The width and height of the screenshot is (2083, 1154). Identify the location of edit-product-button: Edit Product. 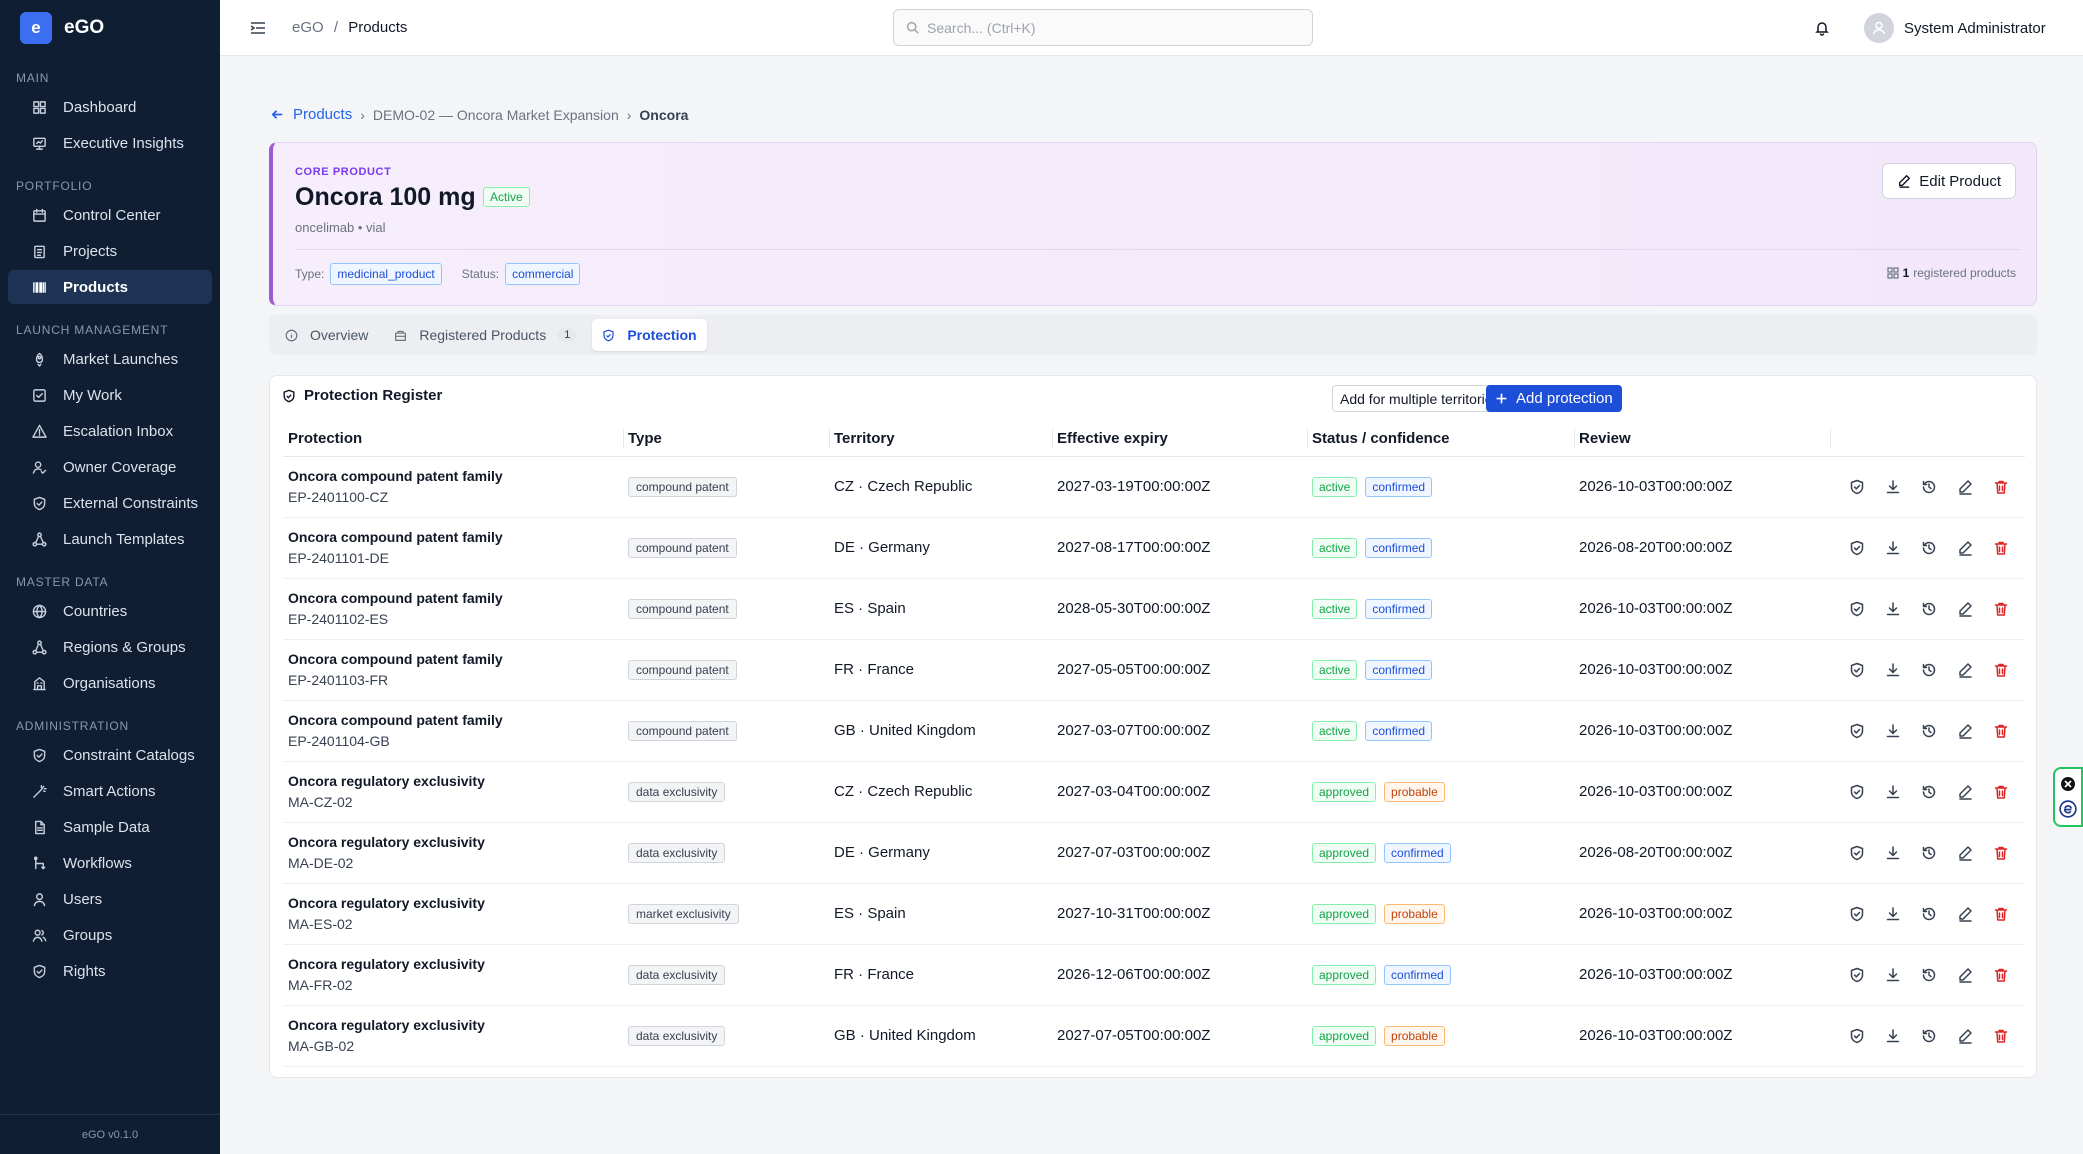
(1949, 181).